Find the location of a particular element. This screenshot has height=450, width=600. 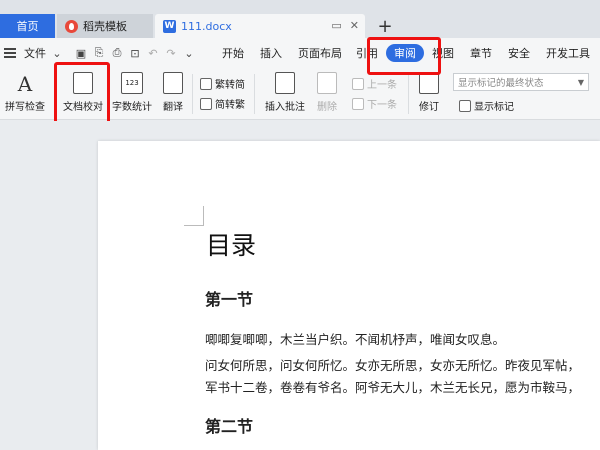

tab-template: 稻壳模板 is located at coordinates (105, 26).